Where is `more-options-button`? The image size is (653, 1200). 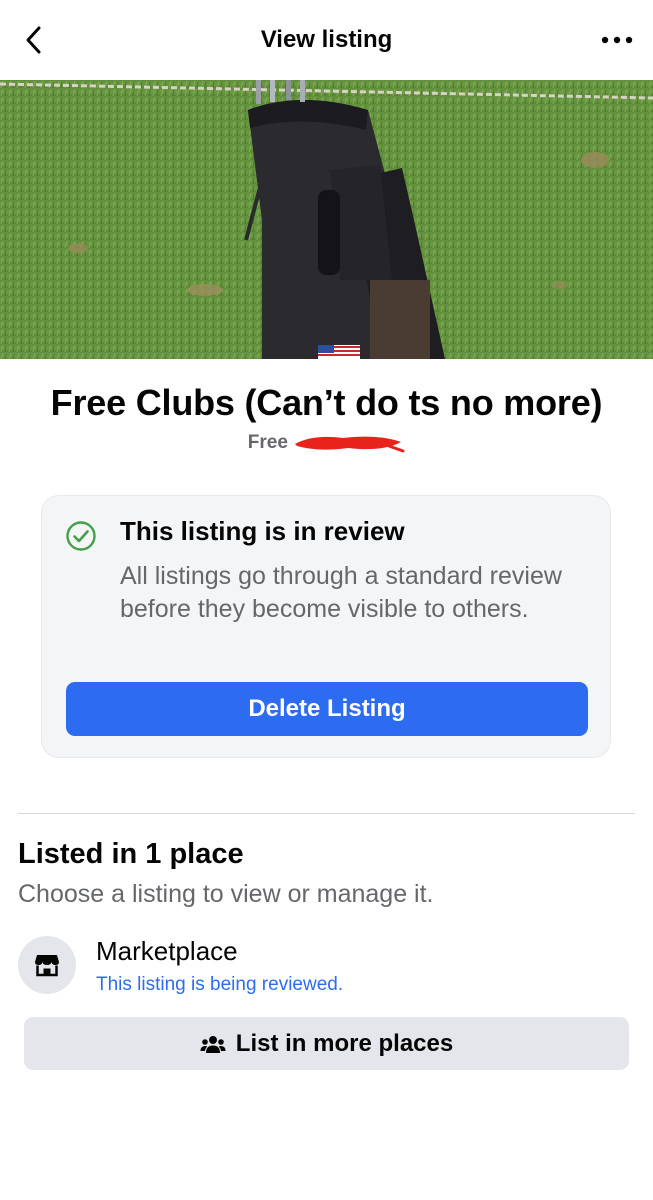
more-options-button is located at coordinates (617, 40).